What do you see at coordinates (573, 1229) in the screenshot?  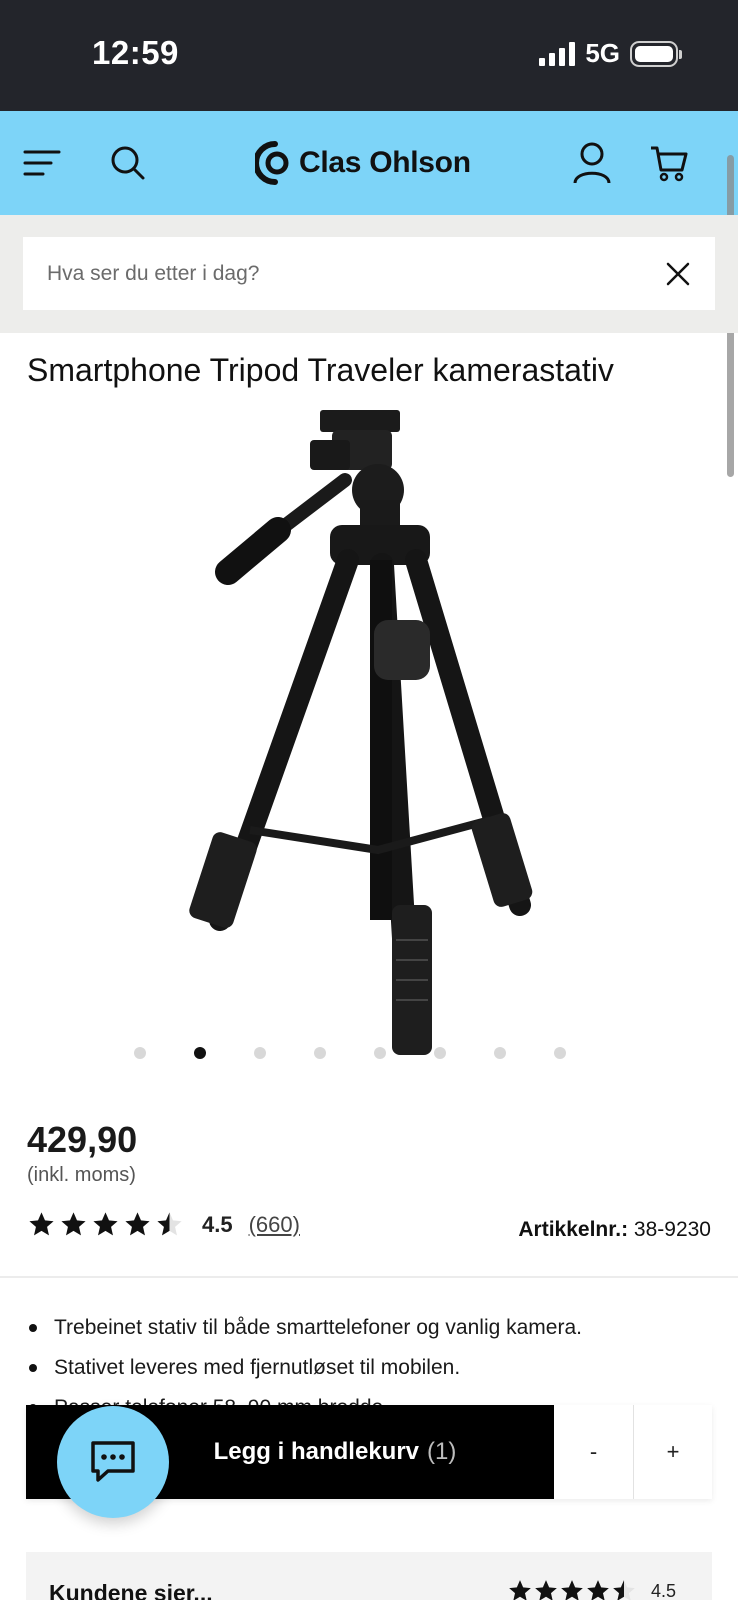 I see `article-label: Artikkelnr.:` at bounding box center [573, 1229].